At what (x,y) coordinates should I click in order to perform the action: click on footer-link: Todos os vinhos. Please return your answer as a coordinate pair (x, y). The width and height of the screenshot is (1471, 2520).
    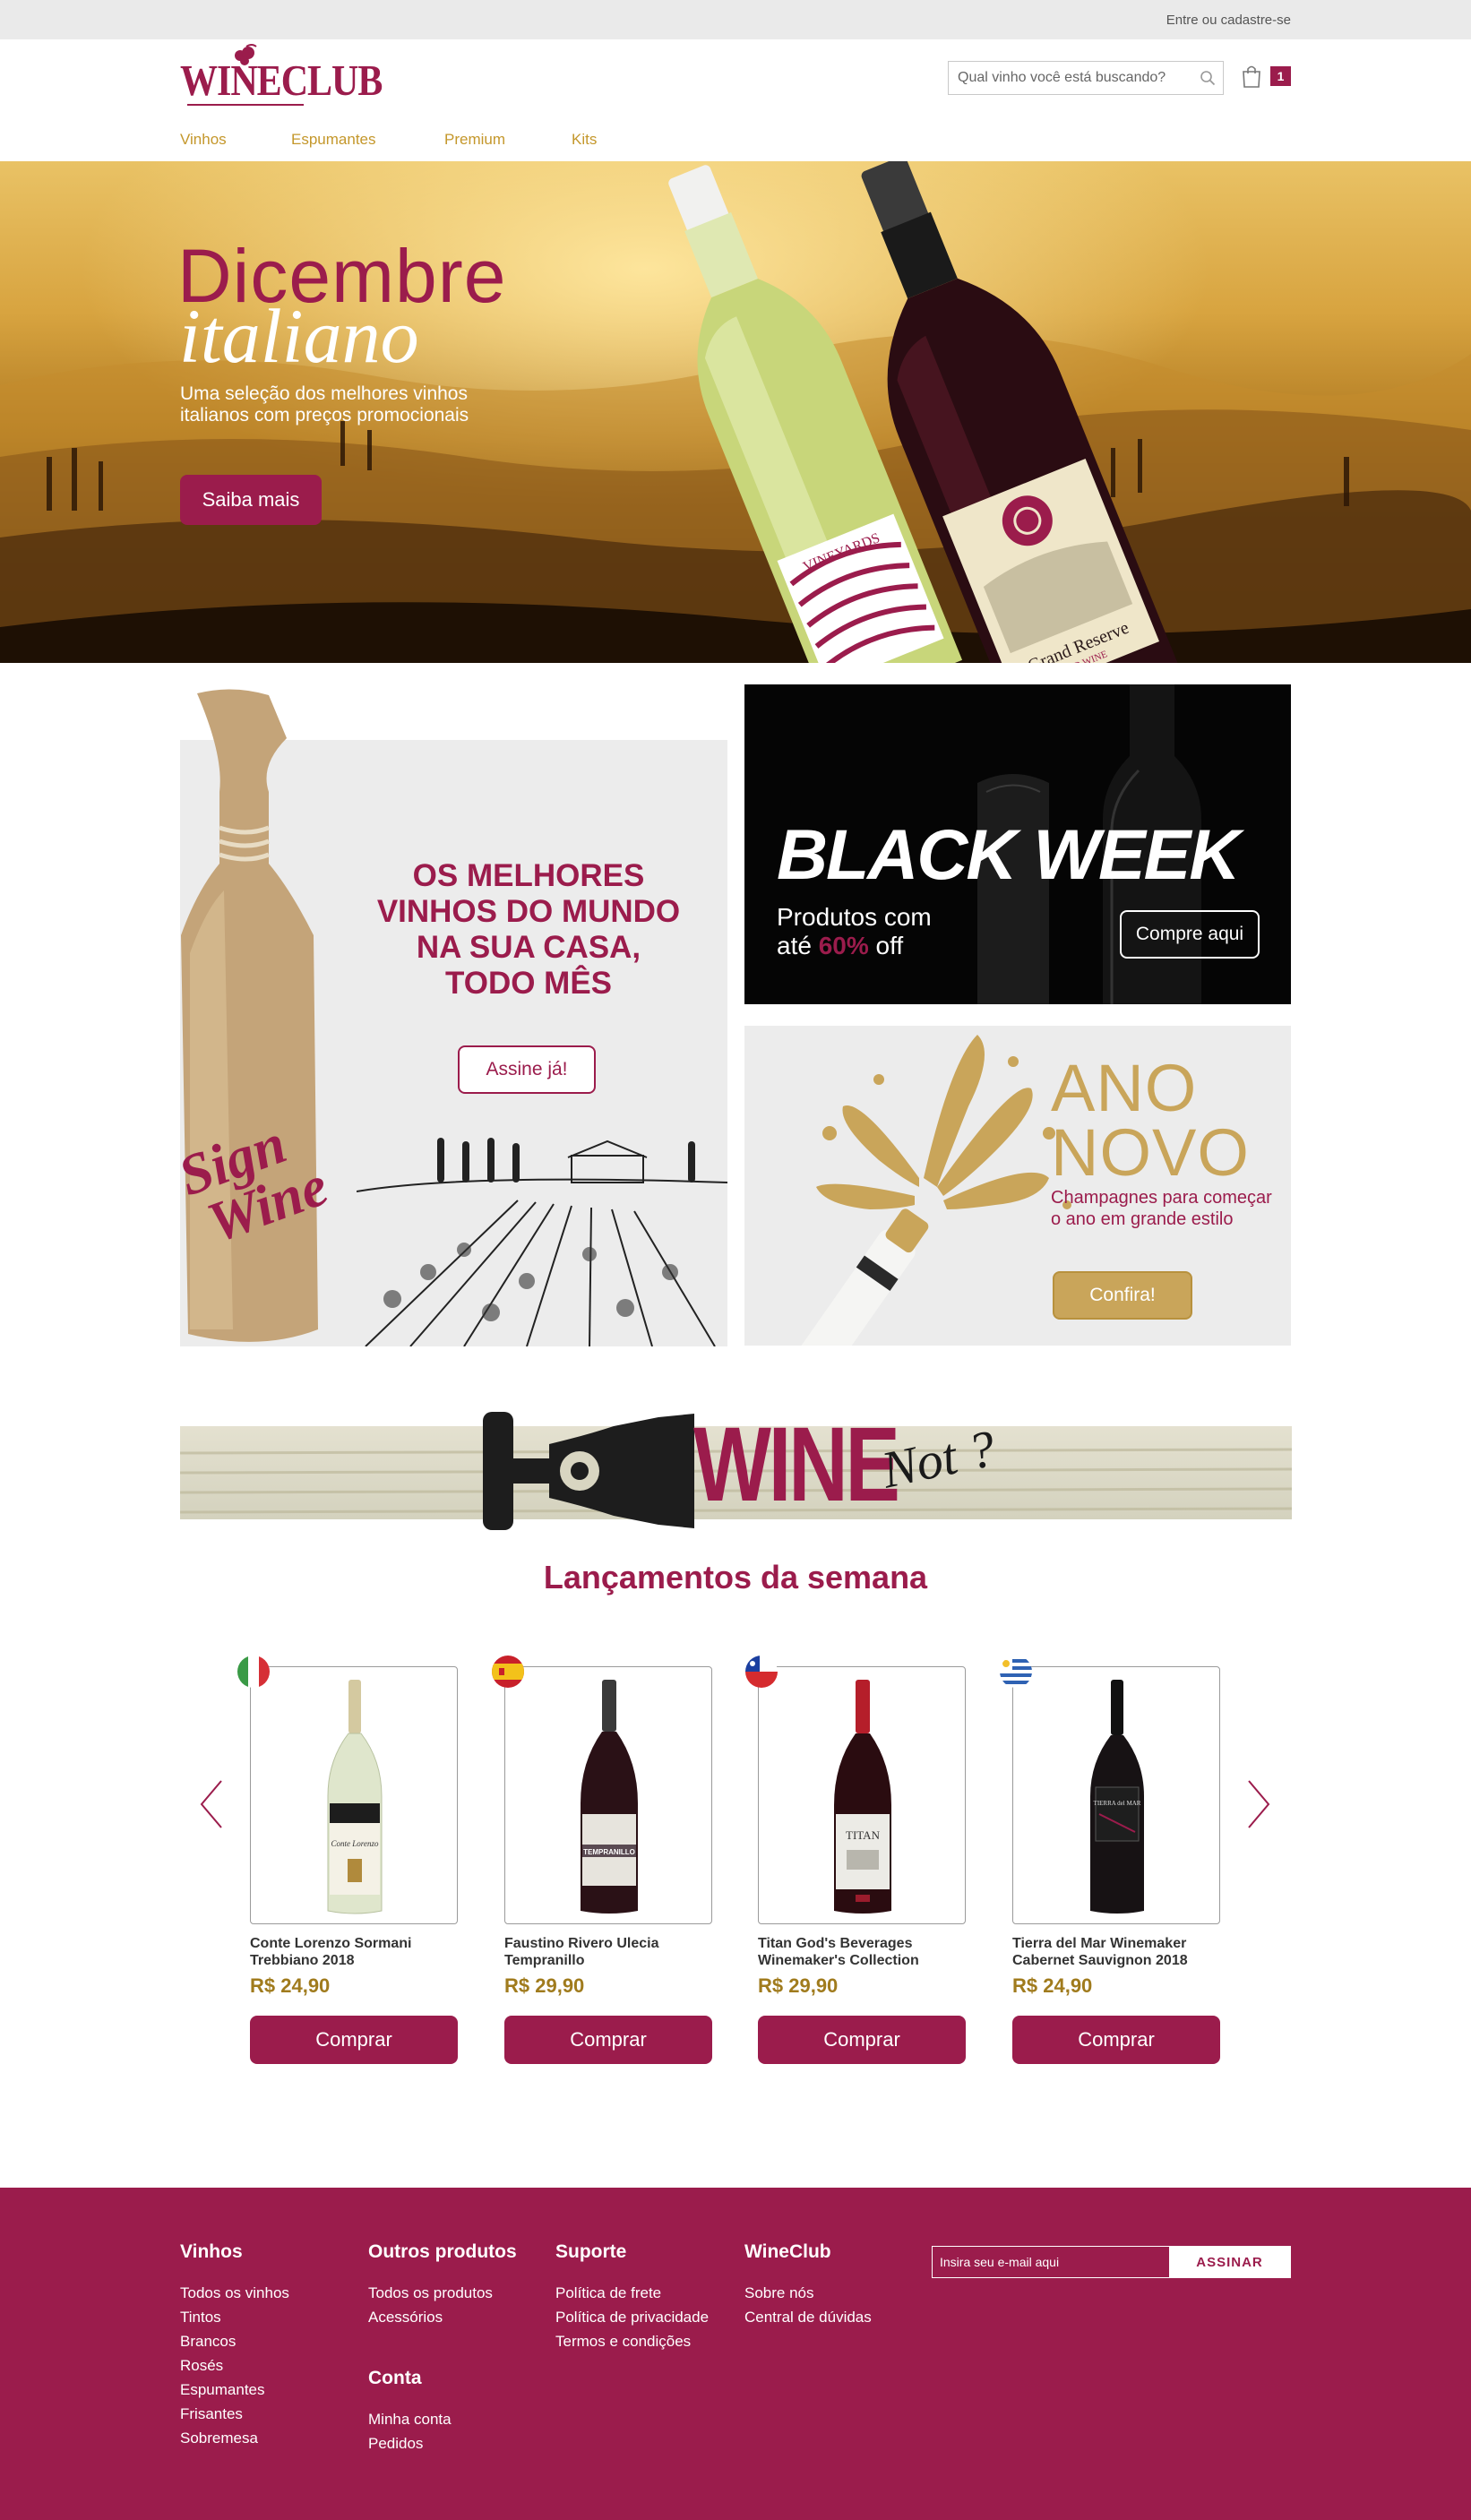
    Looking at the image, I should click on (234, 2293).